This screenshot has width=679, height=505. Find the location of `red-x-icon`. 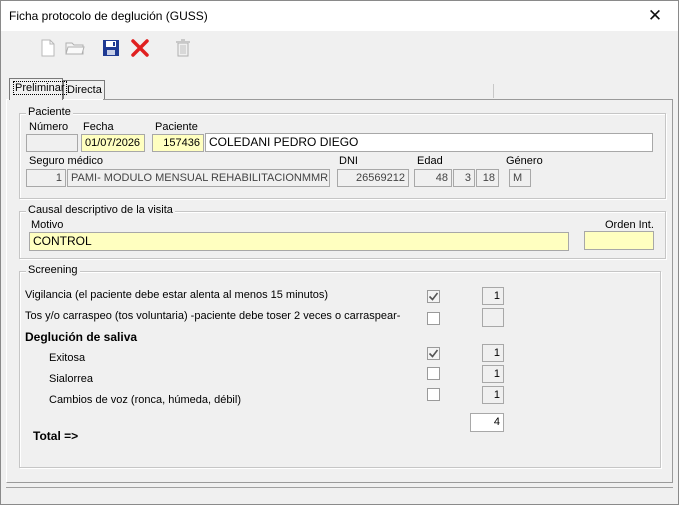

red-x-icon is located at coordinates (140, 48).